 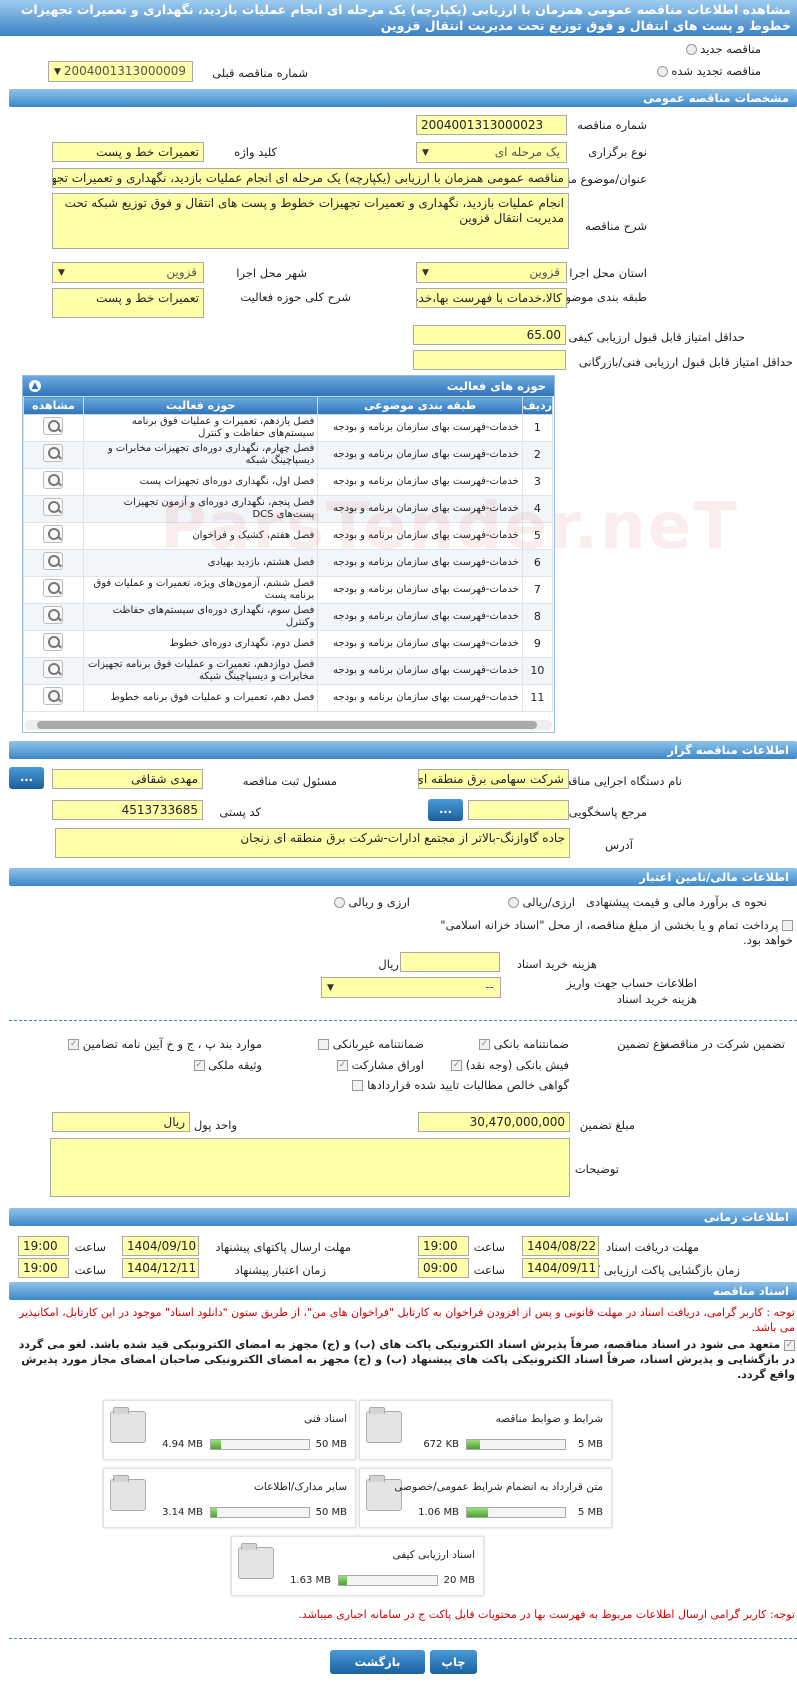 I want to click on chevron-down-icon: ▼, so click(x=425, y=153).